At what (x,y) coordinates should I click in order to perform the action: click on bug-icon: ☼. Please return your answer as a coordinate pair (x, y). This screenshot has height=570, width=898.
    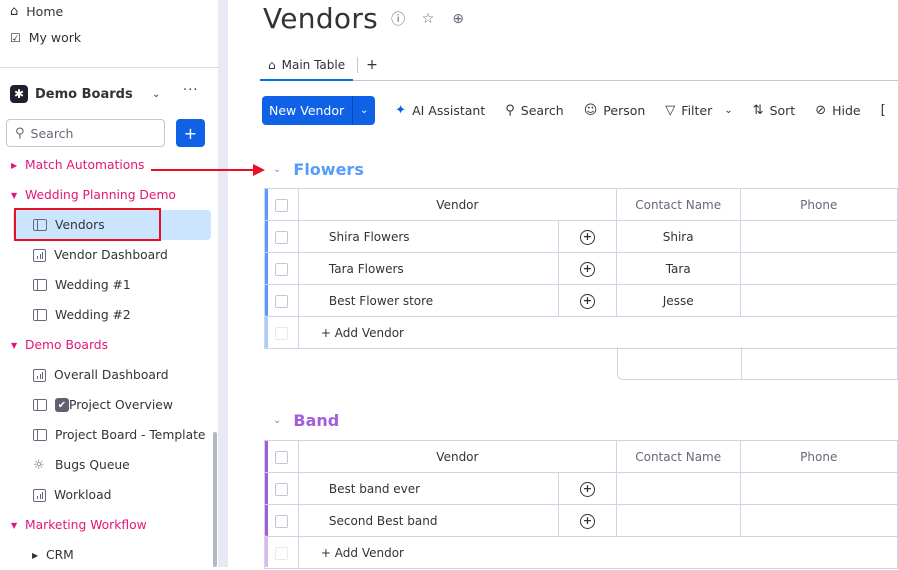
    Looking at the image, I should click on (39, 465).